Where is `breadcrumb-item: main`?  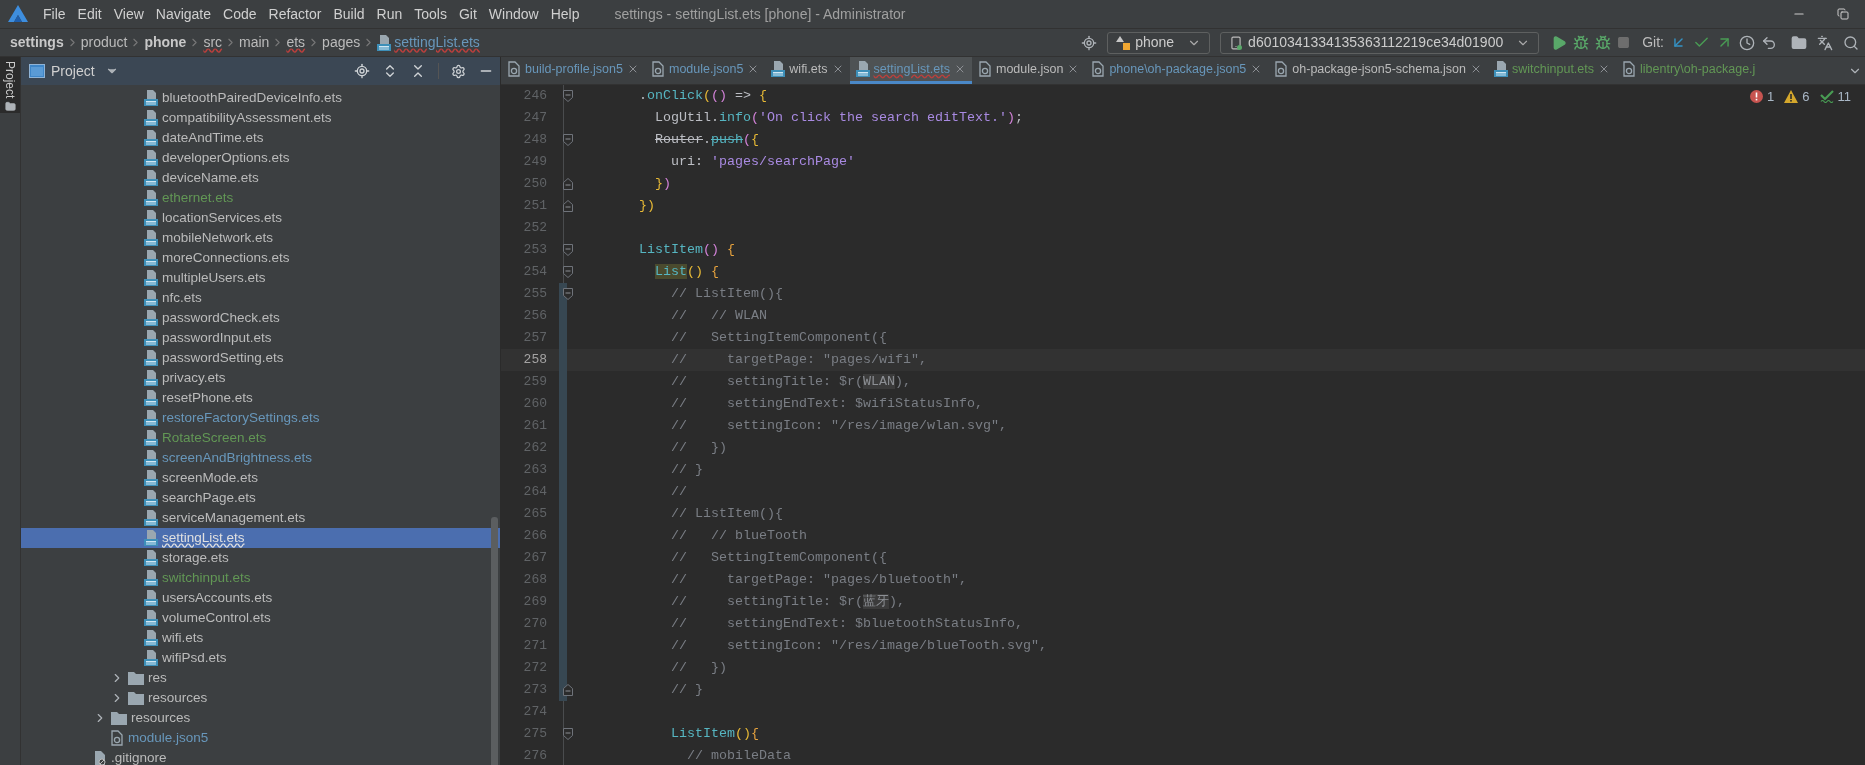
breadcrumb-item: main is located at coordinates (254, 42).